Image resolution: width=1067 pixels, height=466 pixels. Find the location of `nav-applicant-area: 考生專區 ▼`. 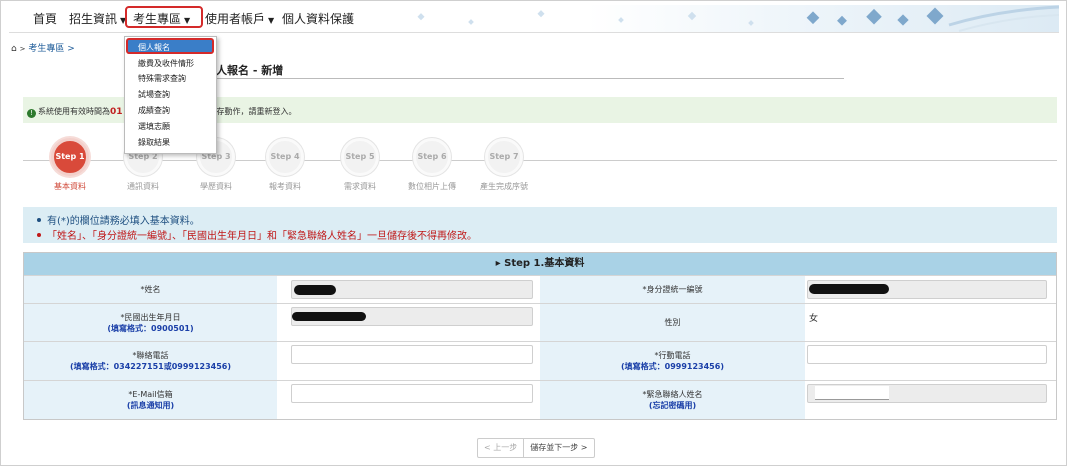

nav-applicant-area: 考生專區 ▼ is located at coordinates (161, 18).